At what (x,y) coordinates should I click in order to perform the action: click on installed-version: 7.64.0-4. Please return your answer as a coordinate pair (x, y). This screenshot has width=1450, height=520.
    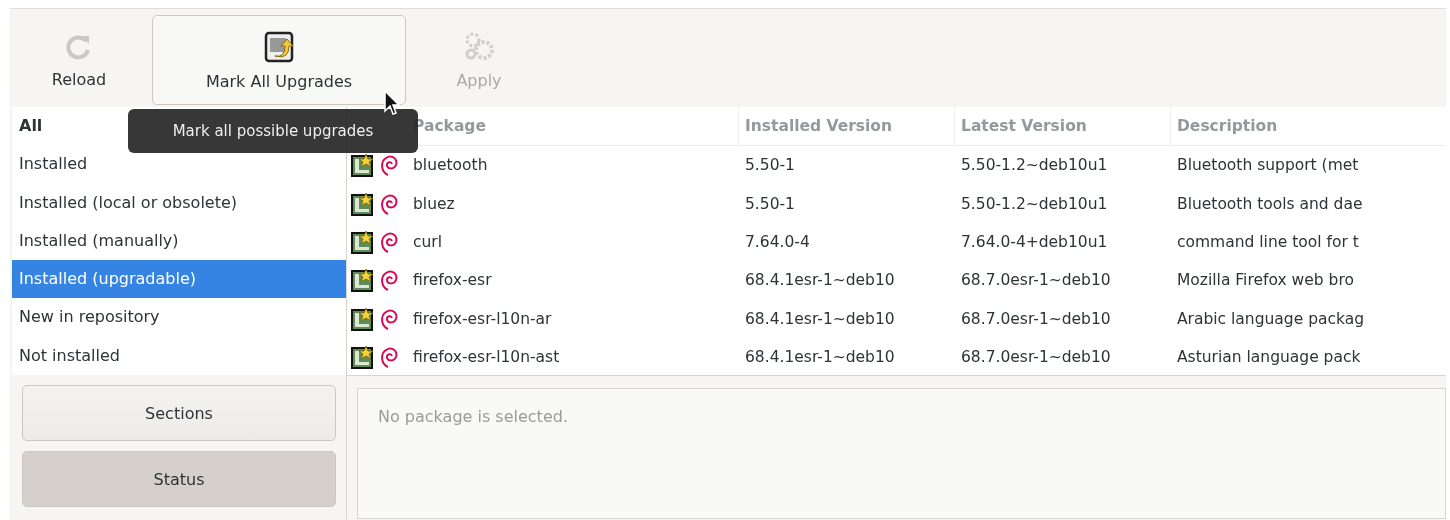
    Looking at the image, I should click on (777, 242).